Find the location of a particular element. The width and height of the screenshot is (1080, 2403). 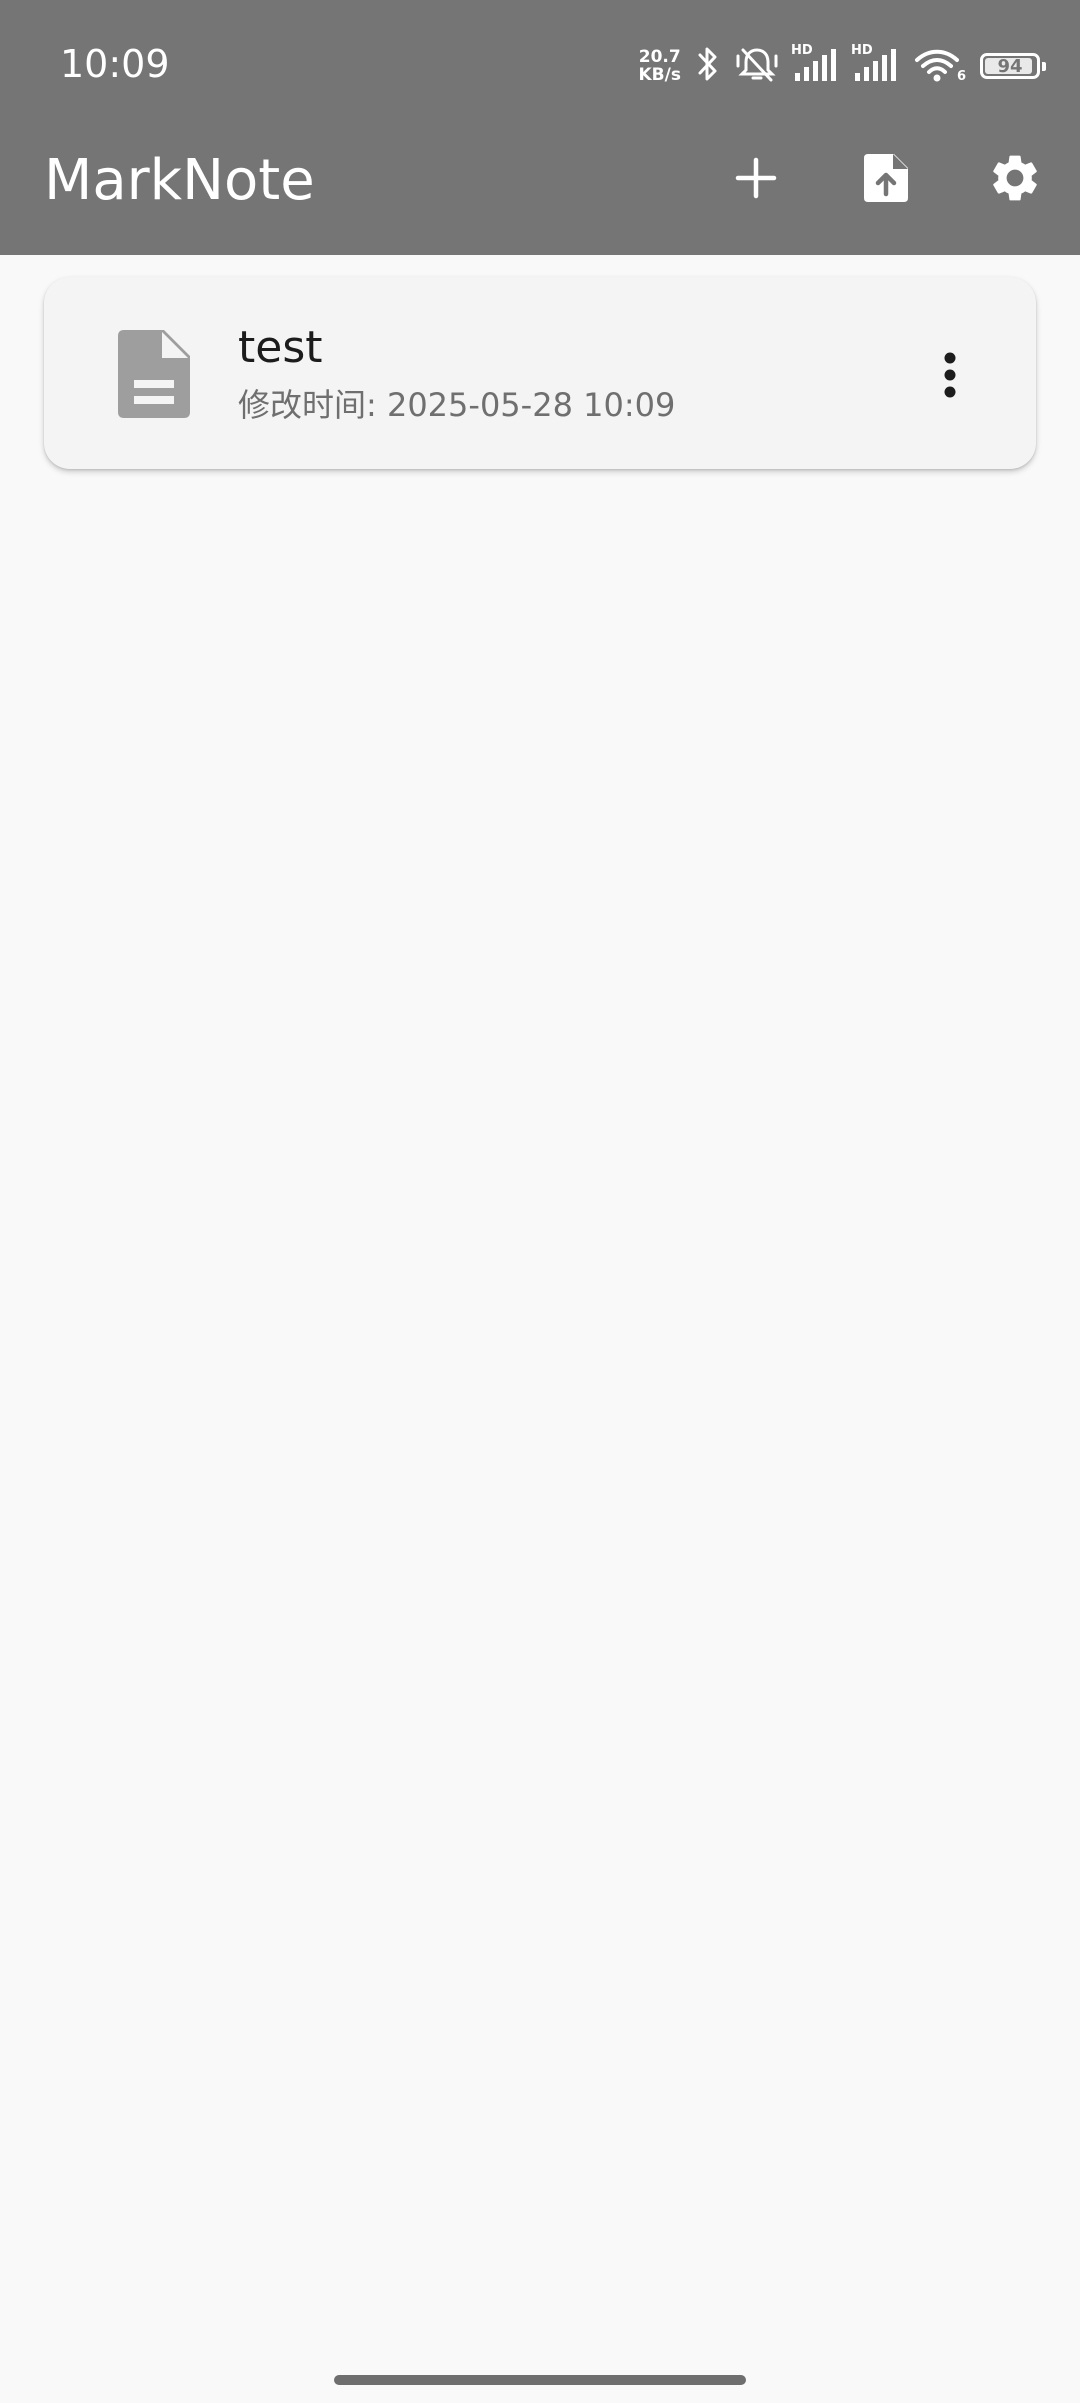

file-upload-icon is located at coordinates (886, 180).